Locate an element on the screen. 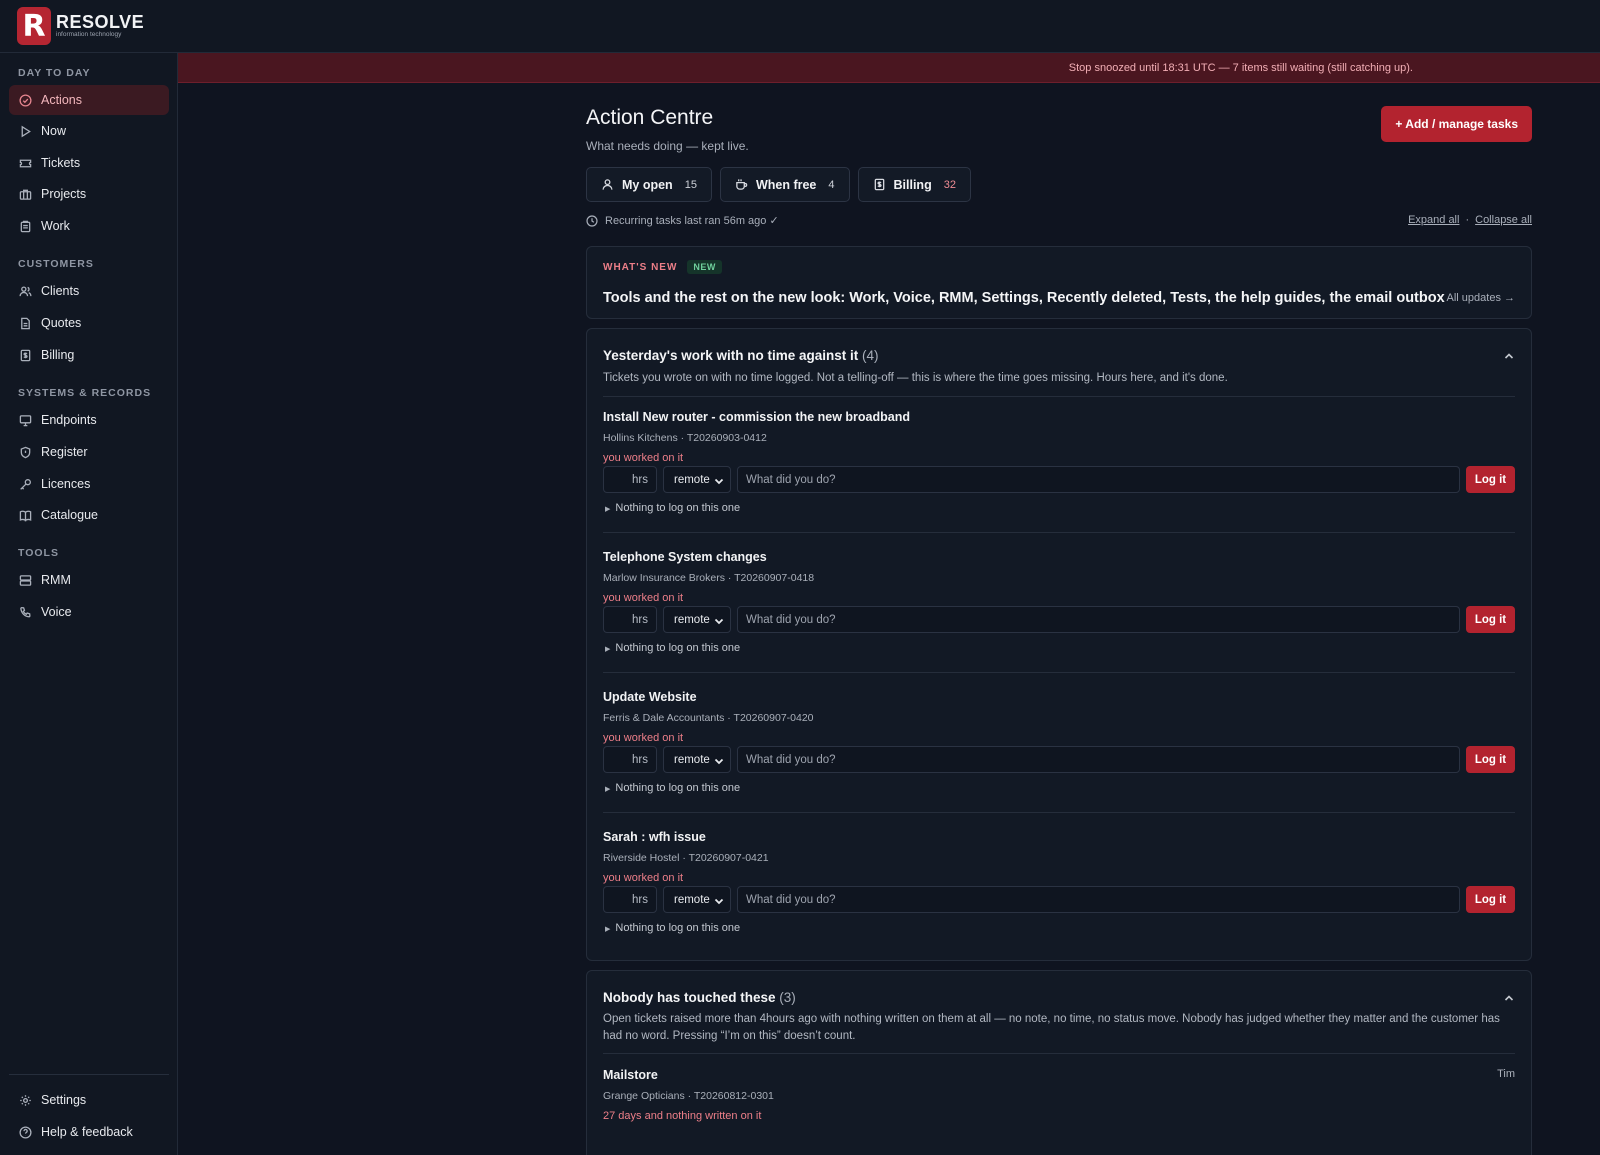 This screenshot has height=1155, width=1600. filter-my-open: My open 15 is located at coordinates (649, 184).